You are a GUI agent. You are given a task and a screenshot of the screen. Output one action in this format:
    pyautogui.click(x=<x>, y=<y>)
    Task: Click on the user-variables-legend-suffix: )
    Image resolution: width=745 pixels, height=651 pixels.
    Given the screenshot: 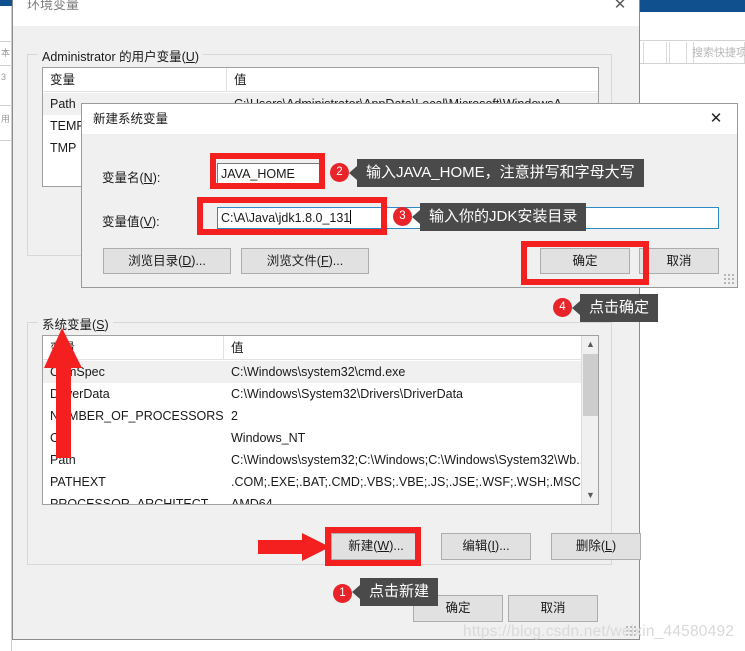 What is the action you would take?
    pyautogui.click(x=196, y=57)
    